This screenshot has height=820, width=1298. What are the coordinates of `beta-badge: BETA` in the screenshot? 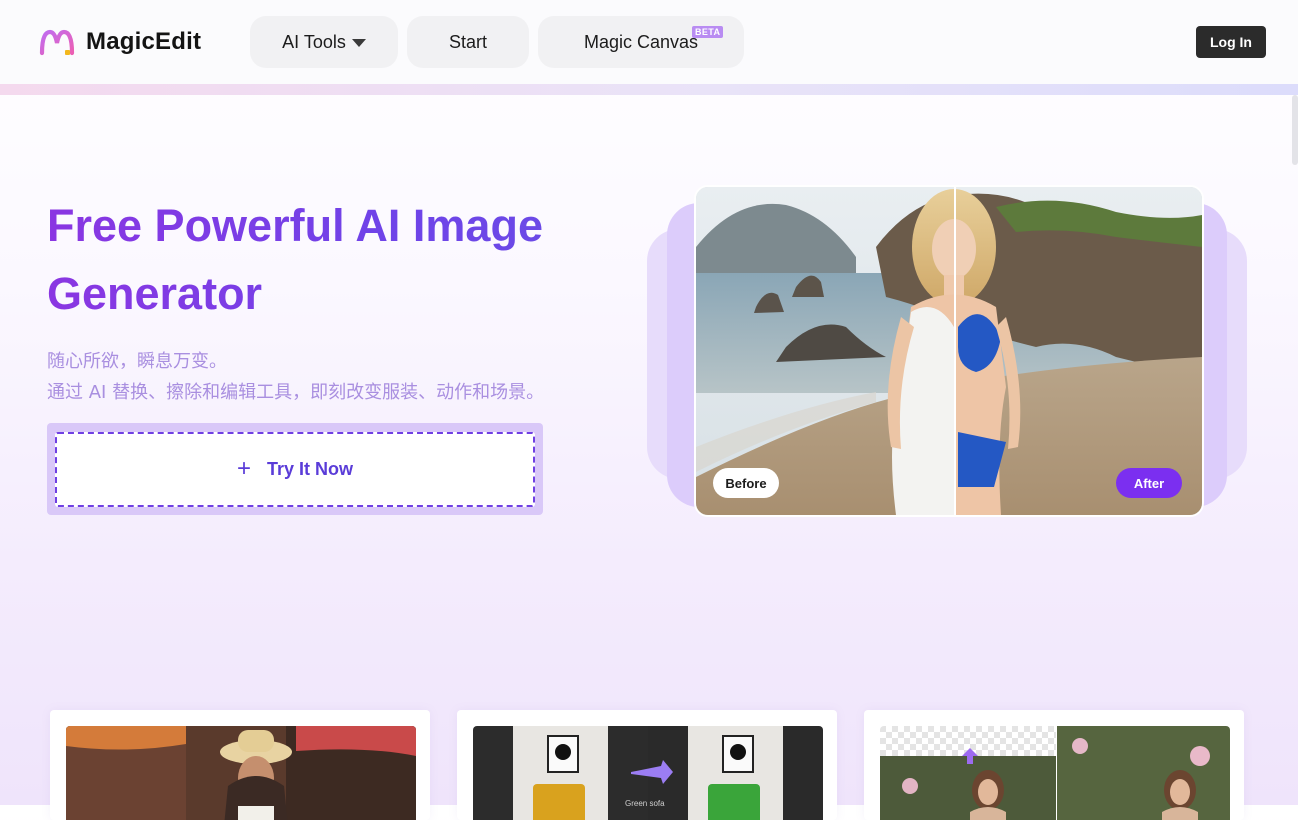 It's located at (708, 32).